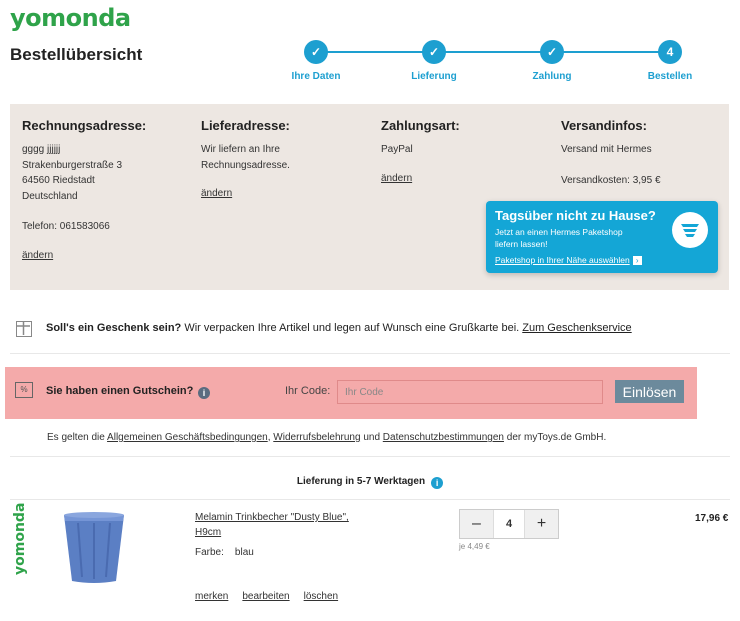 The image size is (740, 621). Describe the element at coordinates (114, 328) in the screenshot. I see `gift-question: Soll's ein Geschenk sein?` at that location.